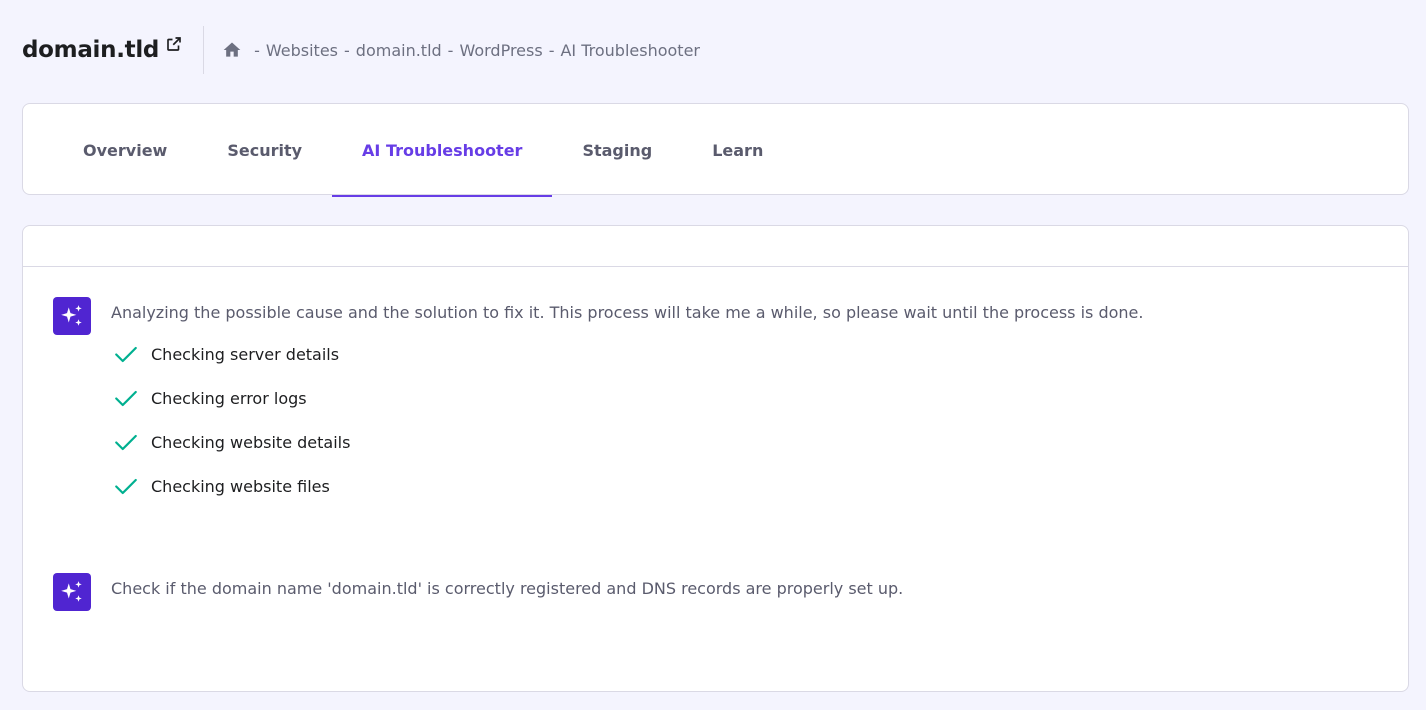  What do you see at coordinates (627, 354) in the screenshot?
I see `list-item: Checking server details` at bounding box center [627, 354].